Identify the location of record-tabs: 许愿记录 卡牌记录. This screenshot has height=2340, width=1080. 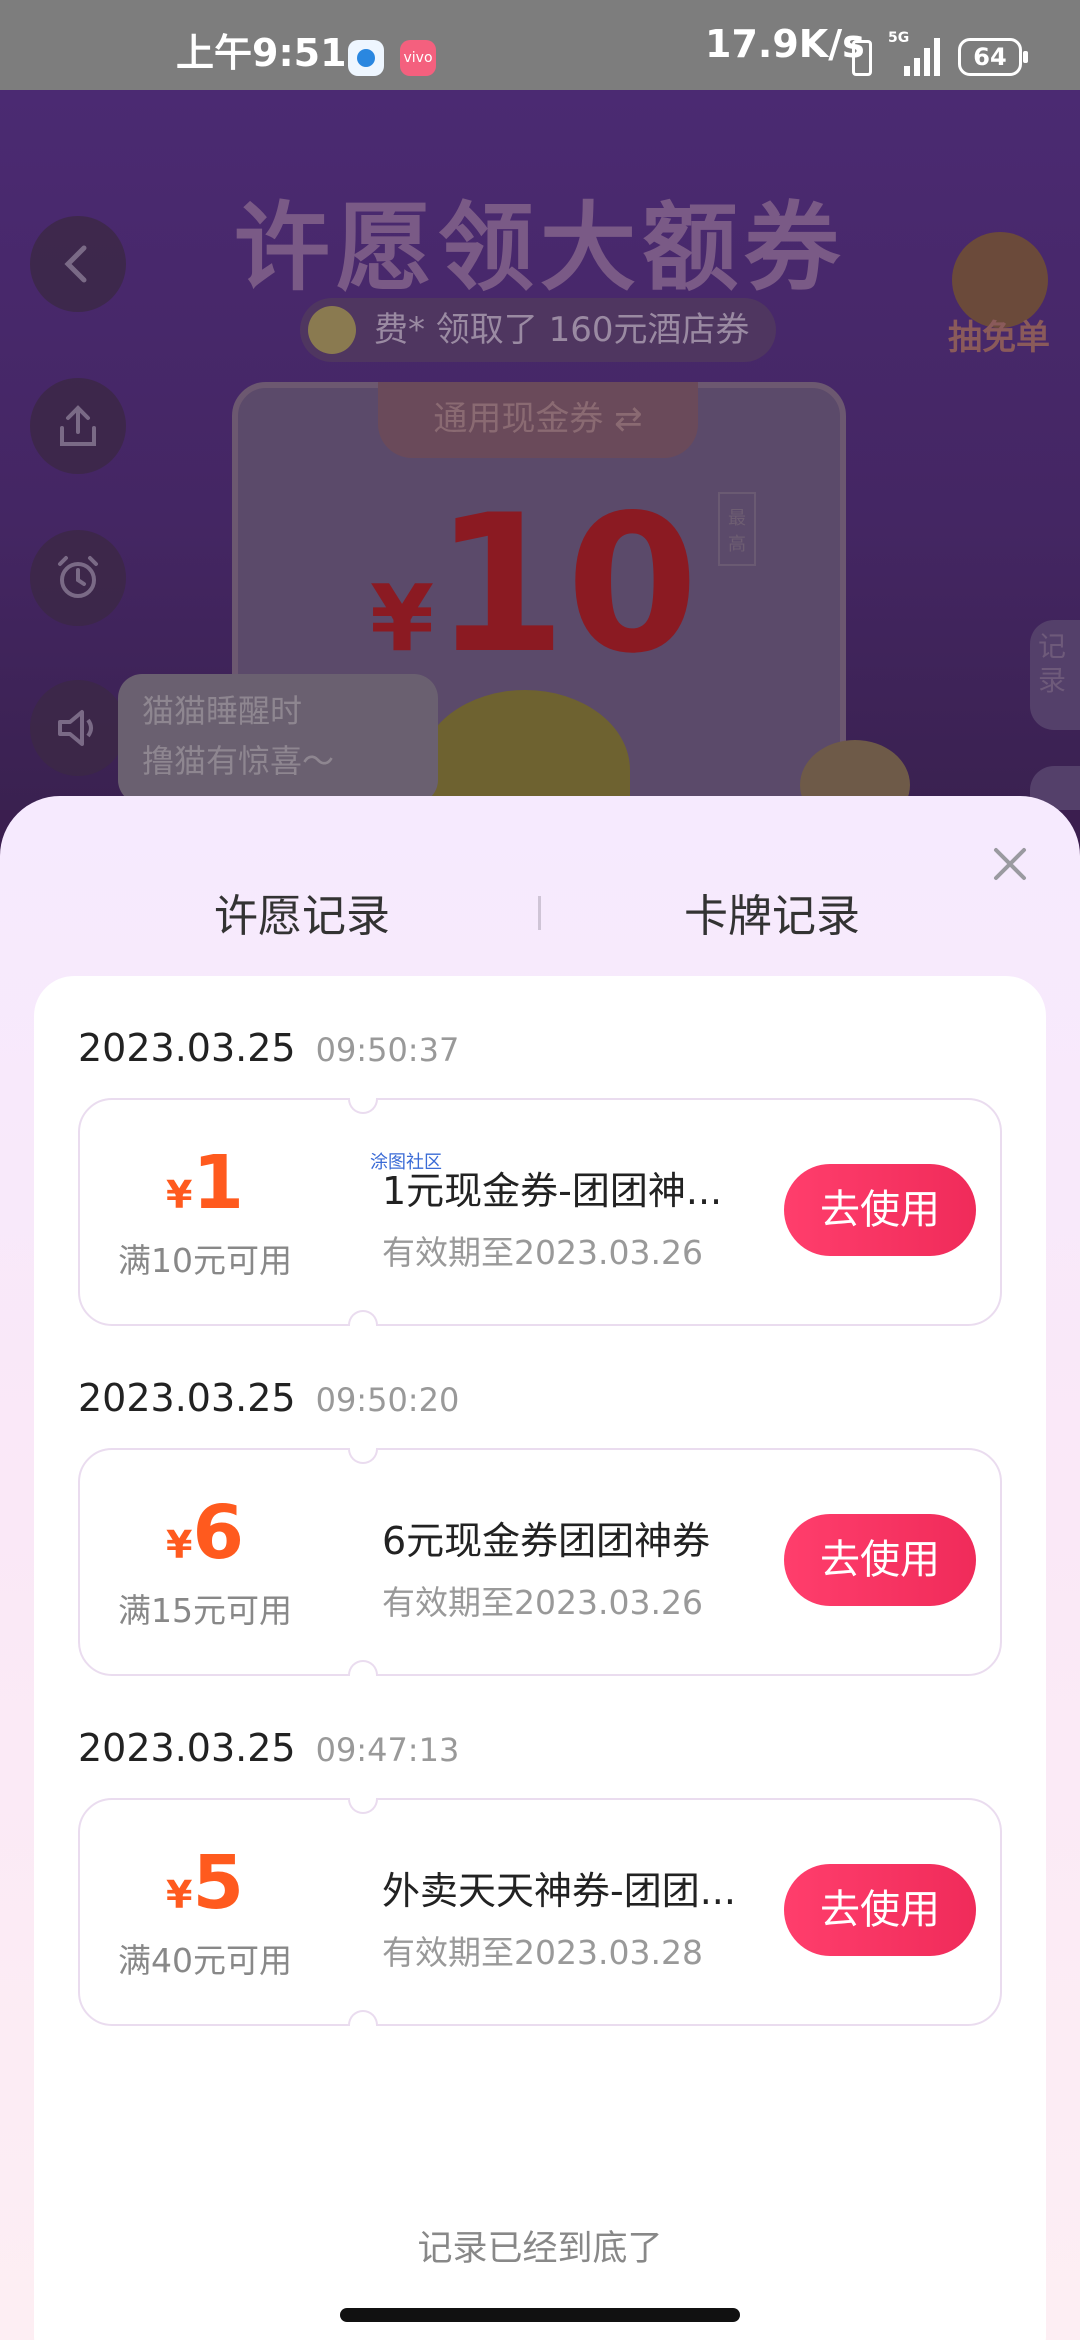
(540, 886).